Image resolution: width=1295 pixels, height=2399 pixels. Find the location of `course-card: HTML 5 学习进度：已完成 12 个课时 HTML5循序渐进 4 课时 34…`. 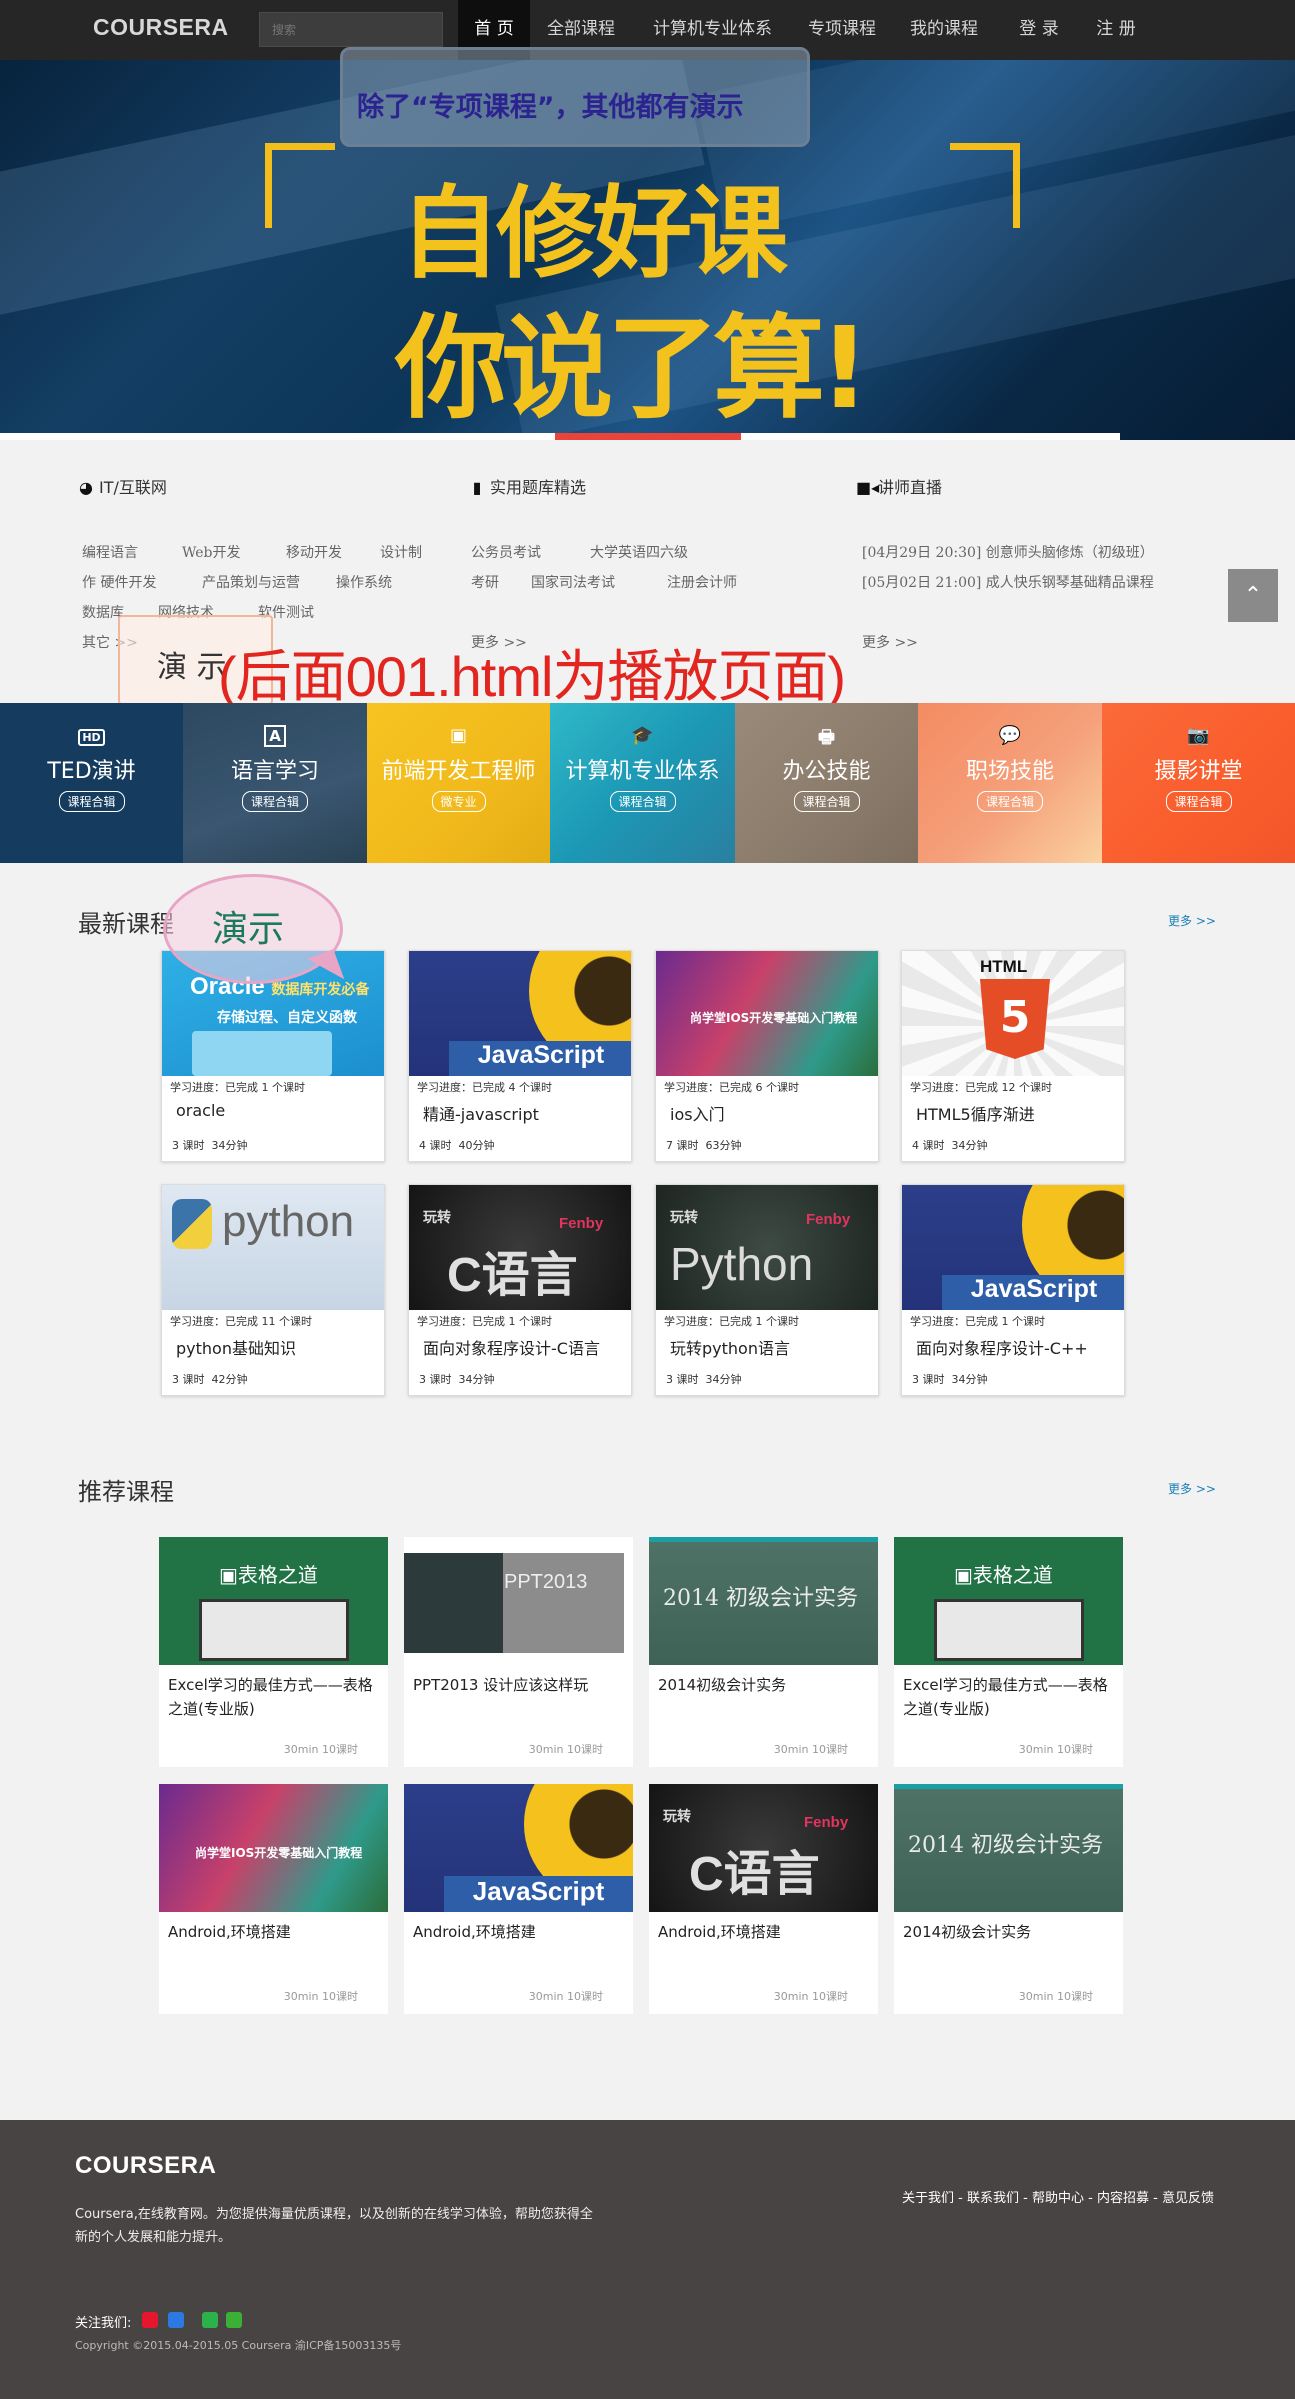

course-card: HTML 5 学习进度：已完成 12 个课时 HTML5循序渐进 4 课时 34… is located at coordinates (1013, 1056).